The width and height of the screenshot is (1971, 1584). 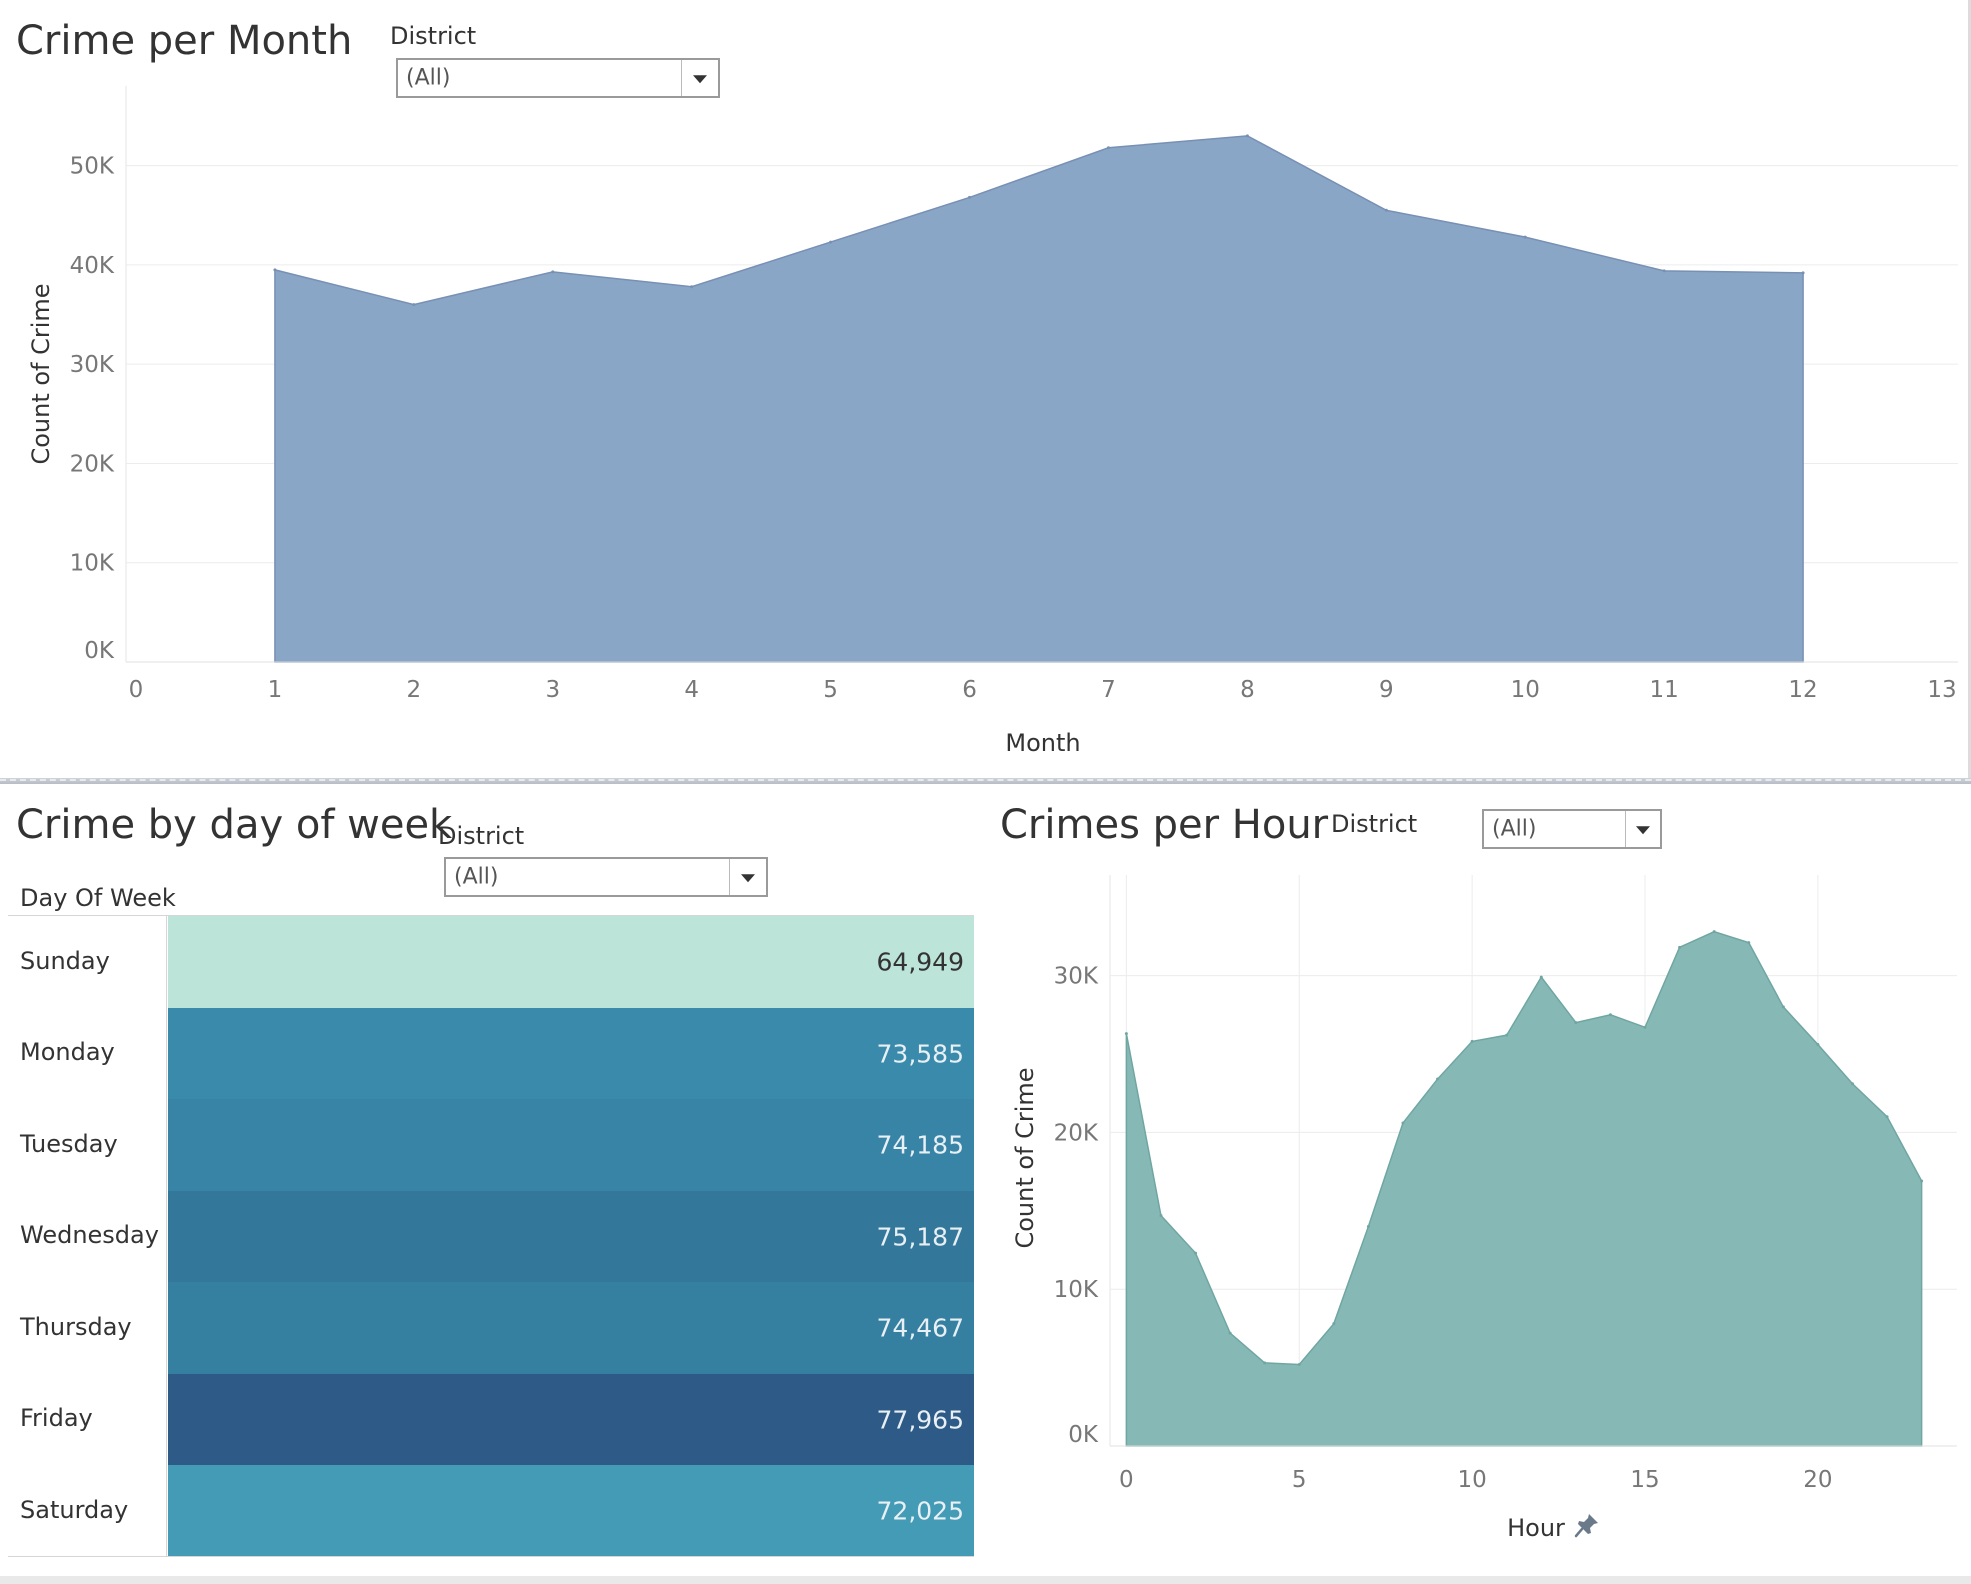 I want to click on pin-icon, so click(x=1587, y=1525).